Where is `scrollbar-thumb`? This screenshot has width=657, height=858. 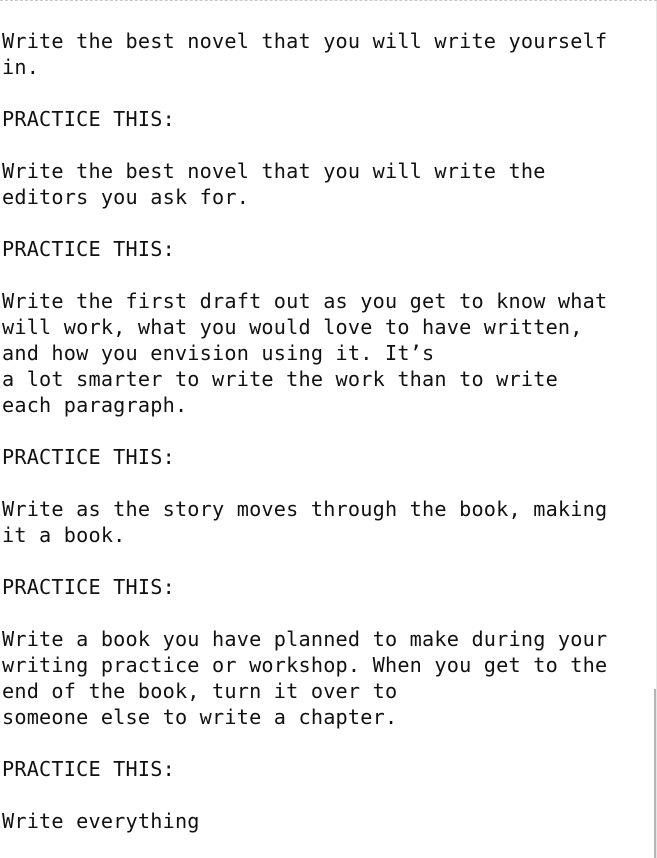
scrollbar-thumb is located at coordinates (655, 773).